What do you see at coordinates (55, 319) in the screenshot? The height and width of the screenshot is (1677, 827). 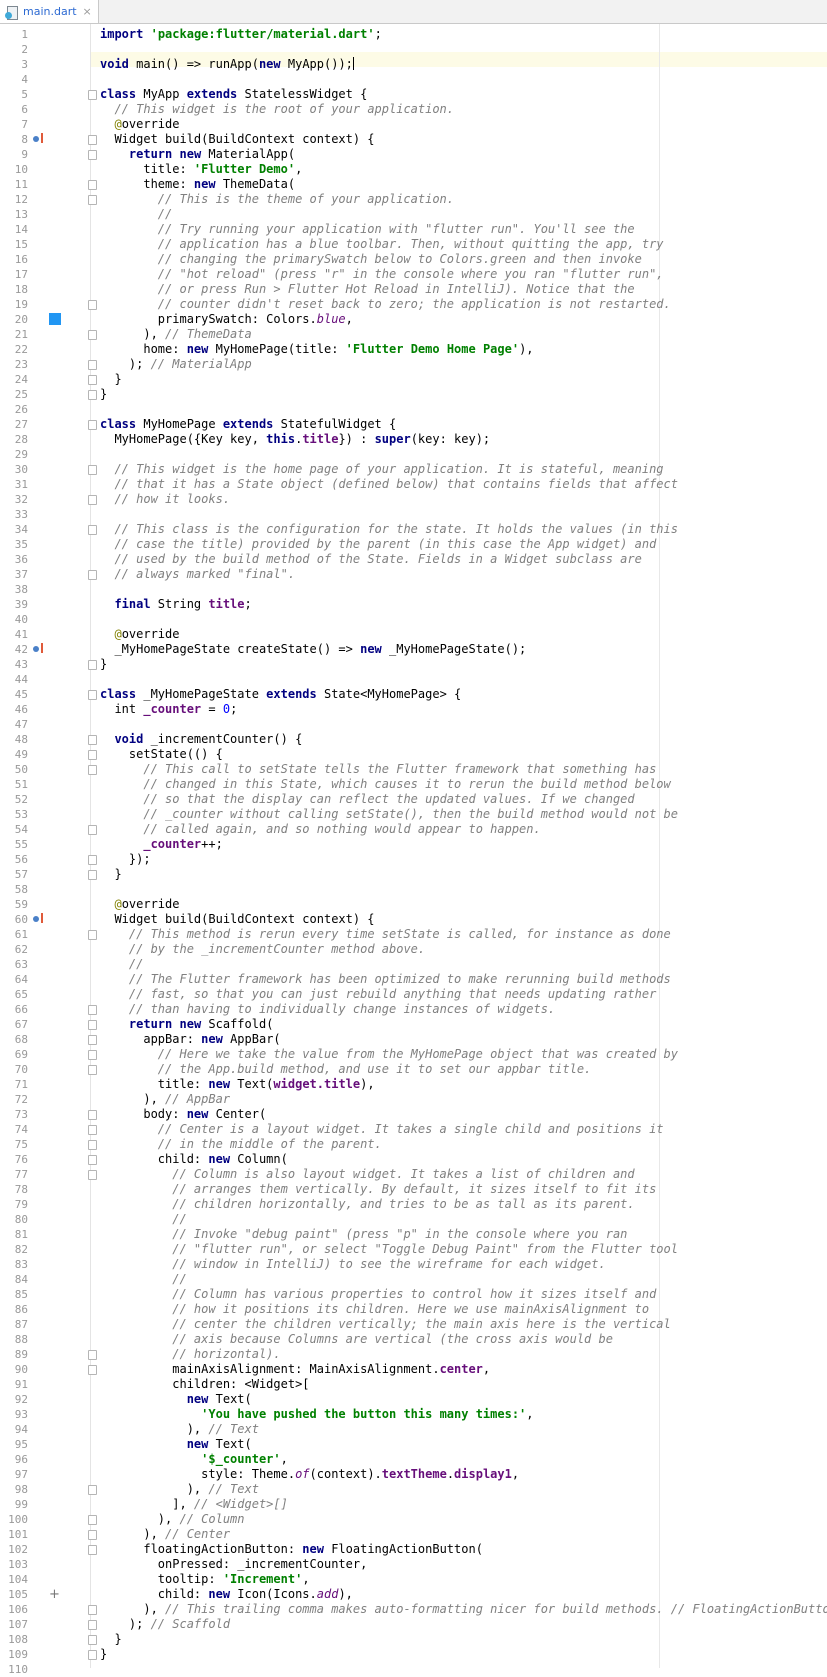 I see `color-swatch-icon` at bounding box center [55, 319].